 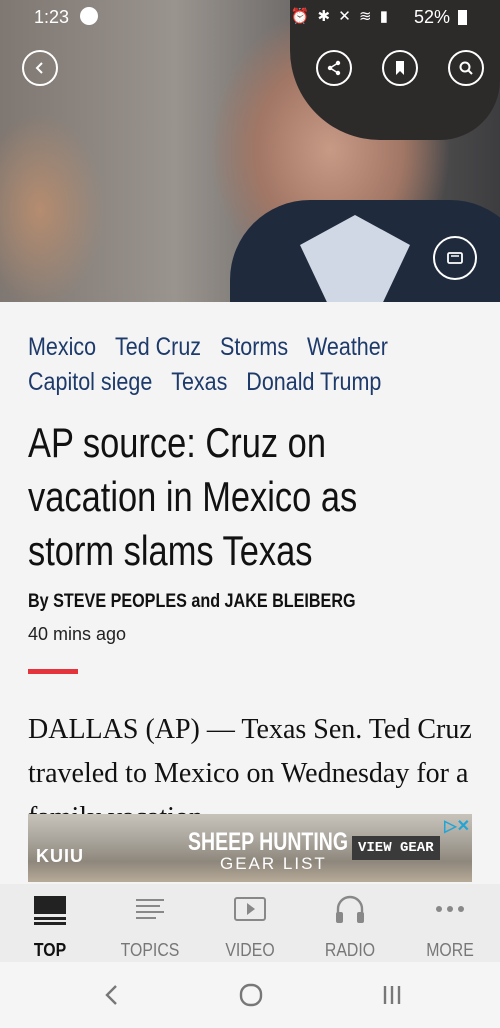 I want to click on status-bar: 1:23 ⏰ ✱ ✕ ≋ ▮ 52%, so click(x=250, y=18).